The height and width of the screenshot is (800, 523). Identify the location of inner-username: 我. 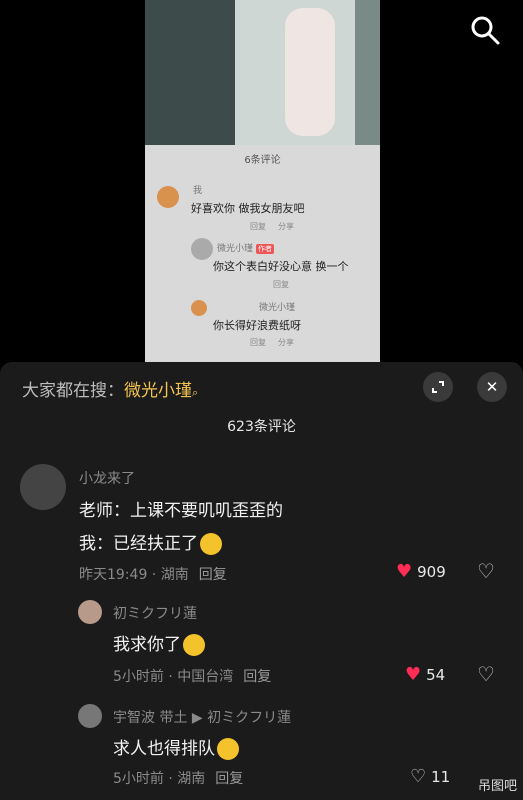
(198, 191).